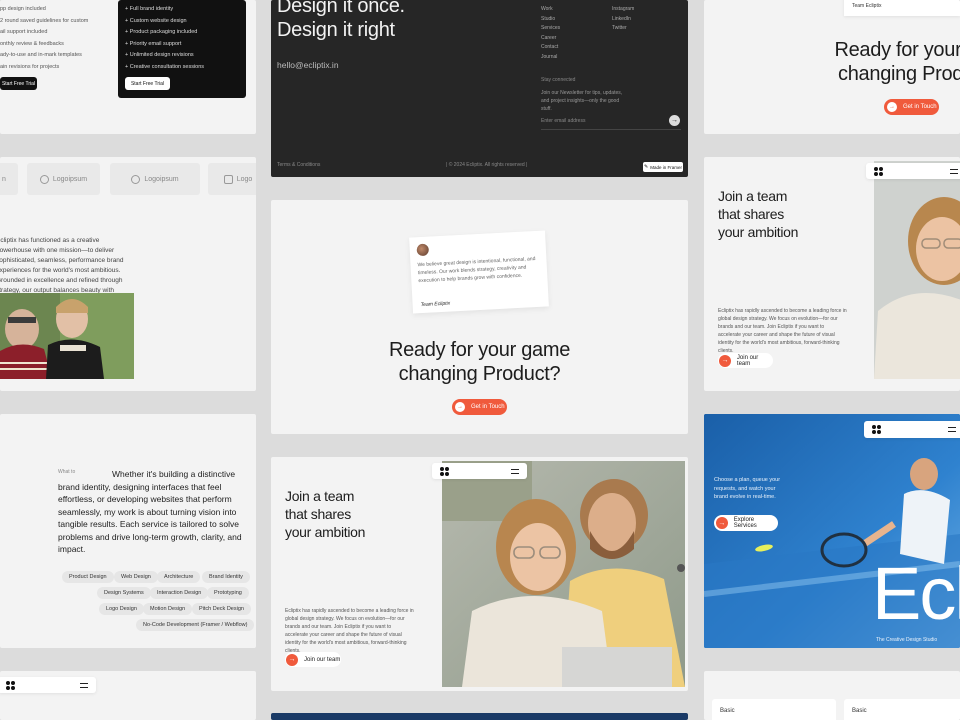 The height and width of the screenshot is (720, 960). Describe the element at coordinates (195, 625) in the screenshot. I see `service-tag: No-Code Development (Framer / Webflow)` at that location.